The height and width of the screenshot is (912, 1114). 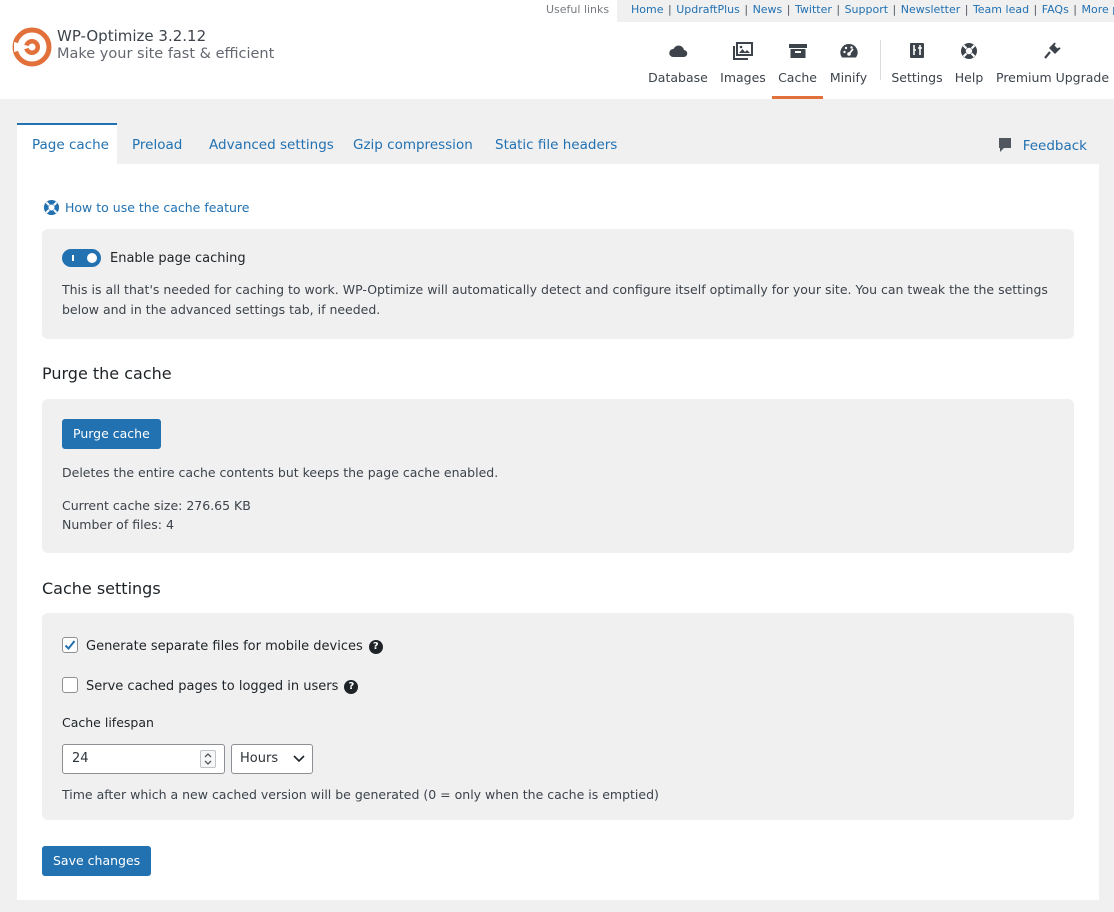 What do you see at coordinates (80, 758) in the screenshot?
I see `cache-lifespan-value: 24` at bounding box center [80, 758].